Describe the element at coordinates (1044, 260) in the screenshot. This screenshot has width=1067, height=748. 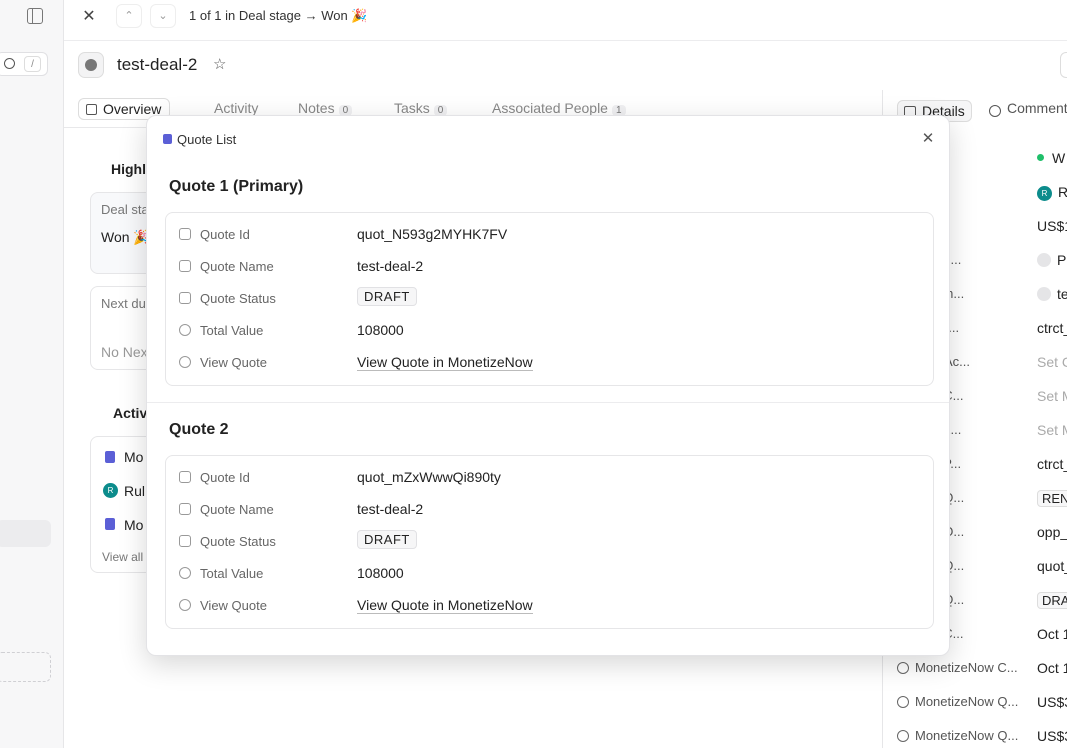
I see `person-icon` at that location.